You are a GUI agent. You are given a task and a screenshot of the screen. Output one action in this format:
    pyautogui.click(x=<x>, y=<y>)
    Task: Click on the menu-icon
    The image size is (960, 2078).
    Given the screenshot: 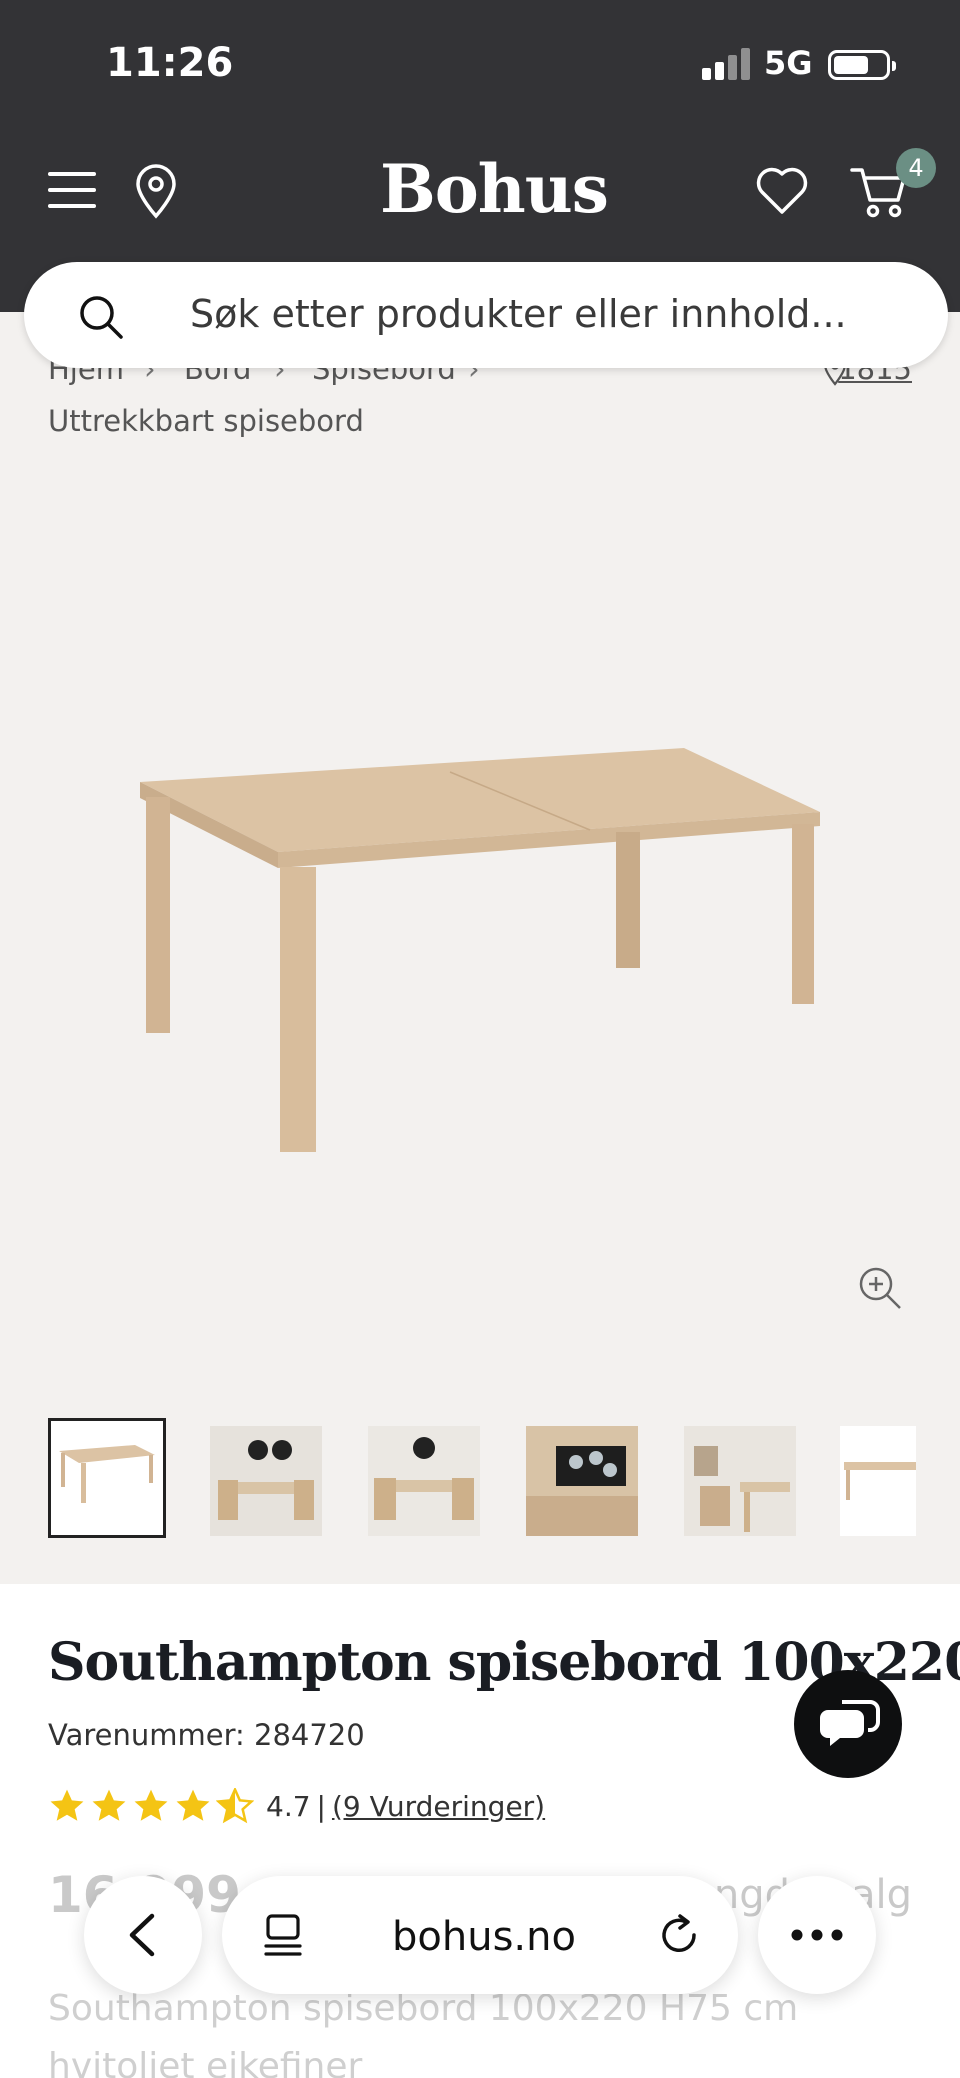 What is the action you would take?
    pyautogui.click(x=72, y=190)
    